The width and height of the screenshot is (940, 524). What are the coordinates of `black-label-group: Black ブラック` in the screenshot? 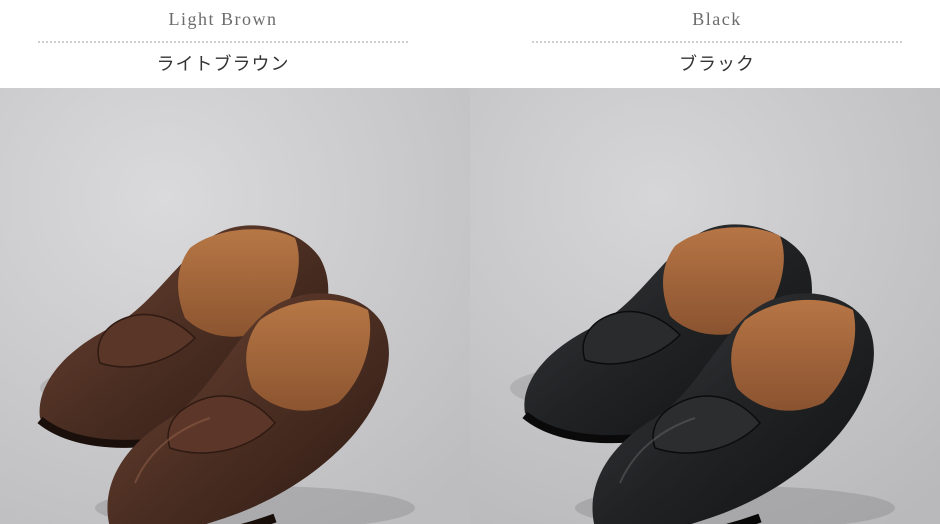 It's located at (717, 44).